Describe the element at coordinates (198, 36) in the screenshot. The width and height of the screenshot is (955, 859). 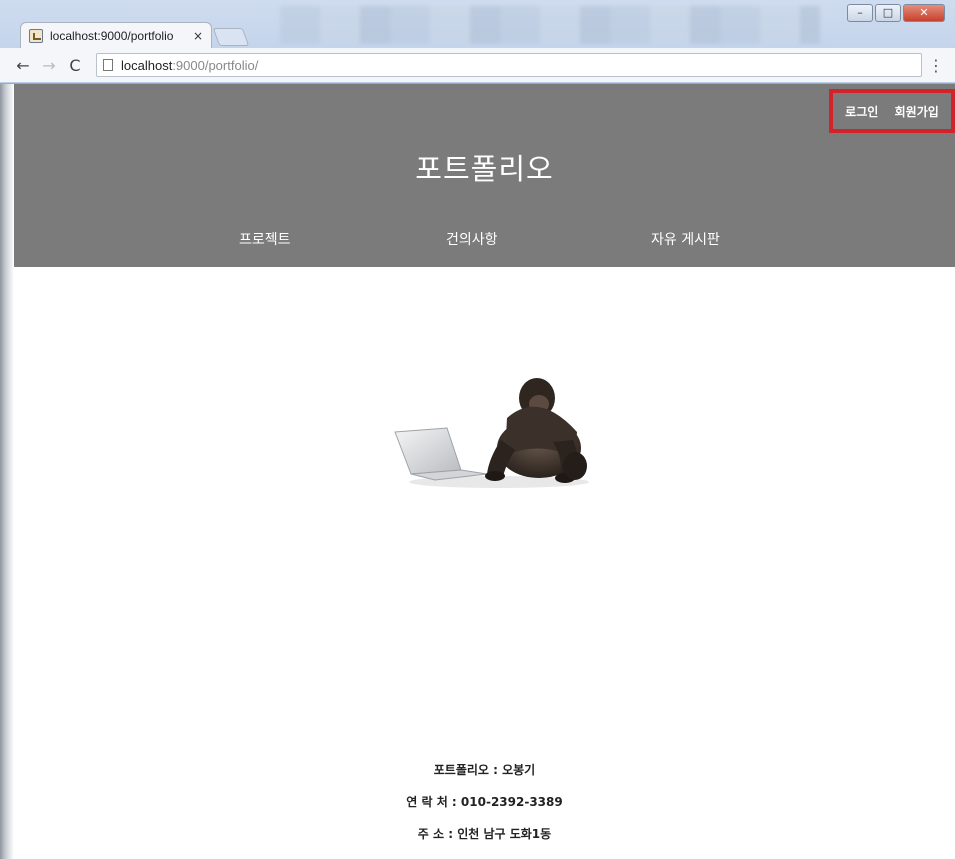
I see `tab-close-icon: ×` at that location.